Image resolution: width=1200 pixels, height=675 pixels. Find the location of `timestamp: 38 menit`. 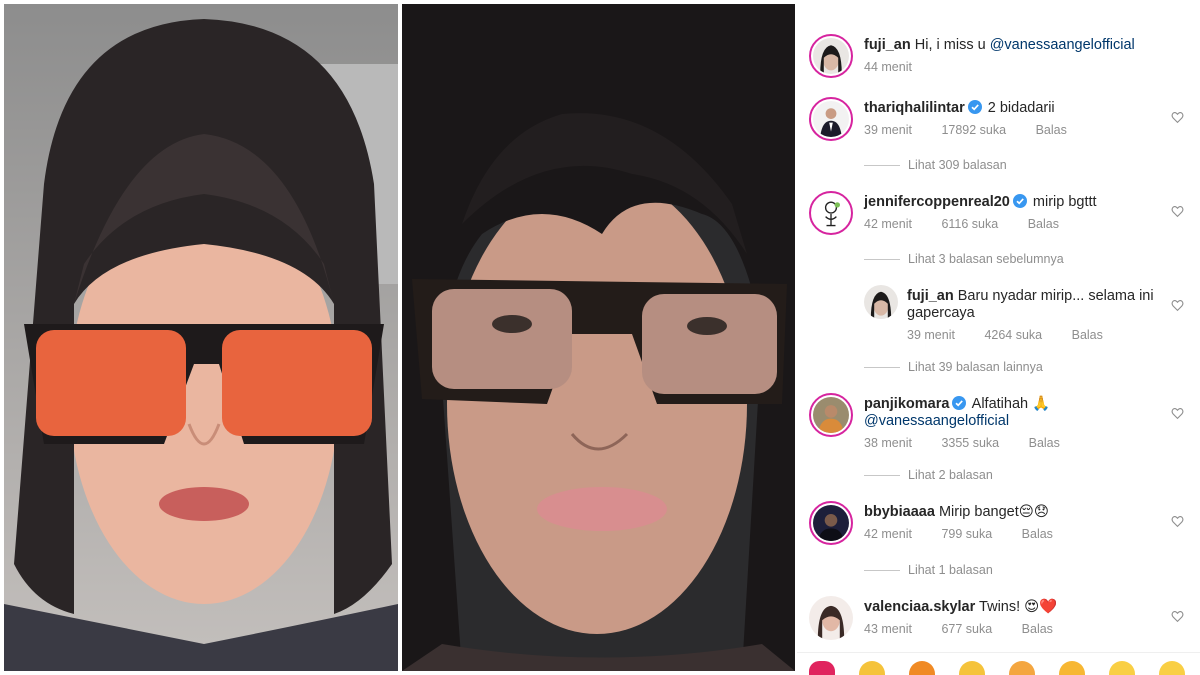

timestamp: 38 menit is located at coordinates (888, 443).